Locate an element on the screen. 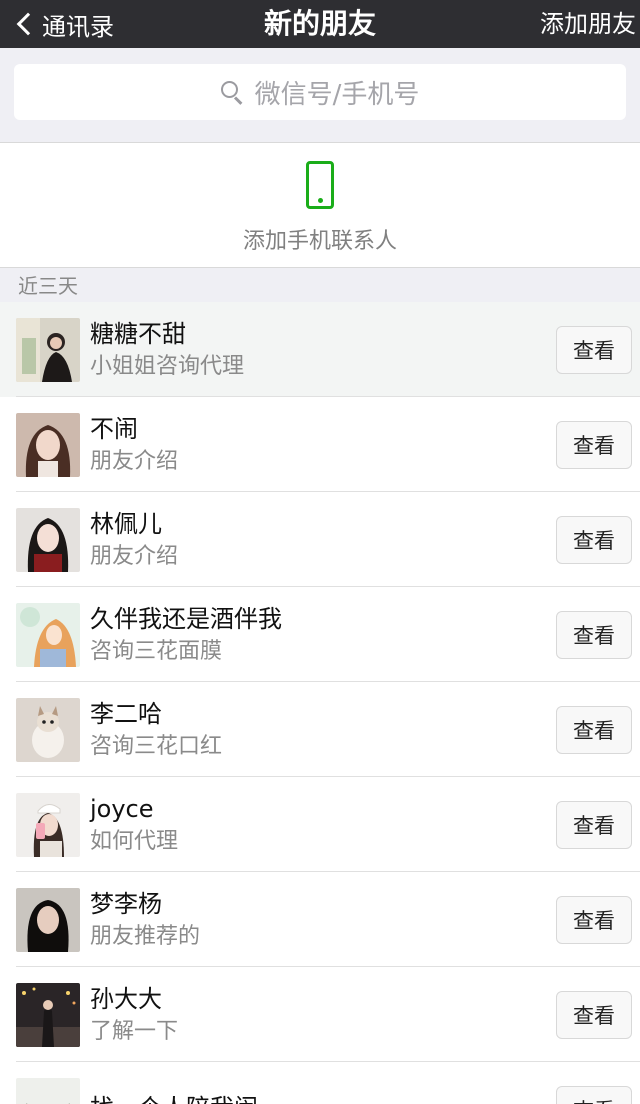 This screenshot has height=1104, width=640. search-area: 微信号/手机号 is located at coordinates (320, 93).